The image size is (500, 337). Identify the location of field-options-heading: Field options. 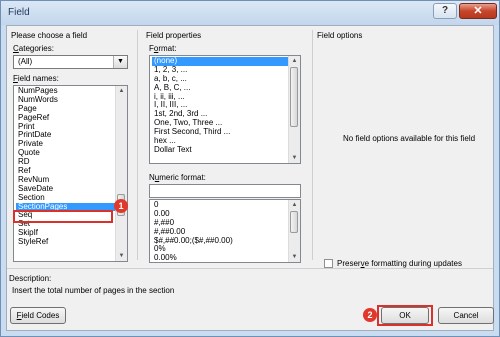
(340, 35).